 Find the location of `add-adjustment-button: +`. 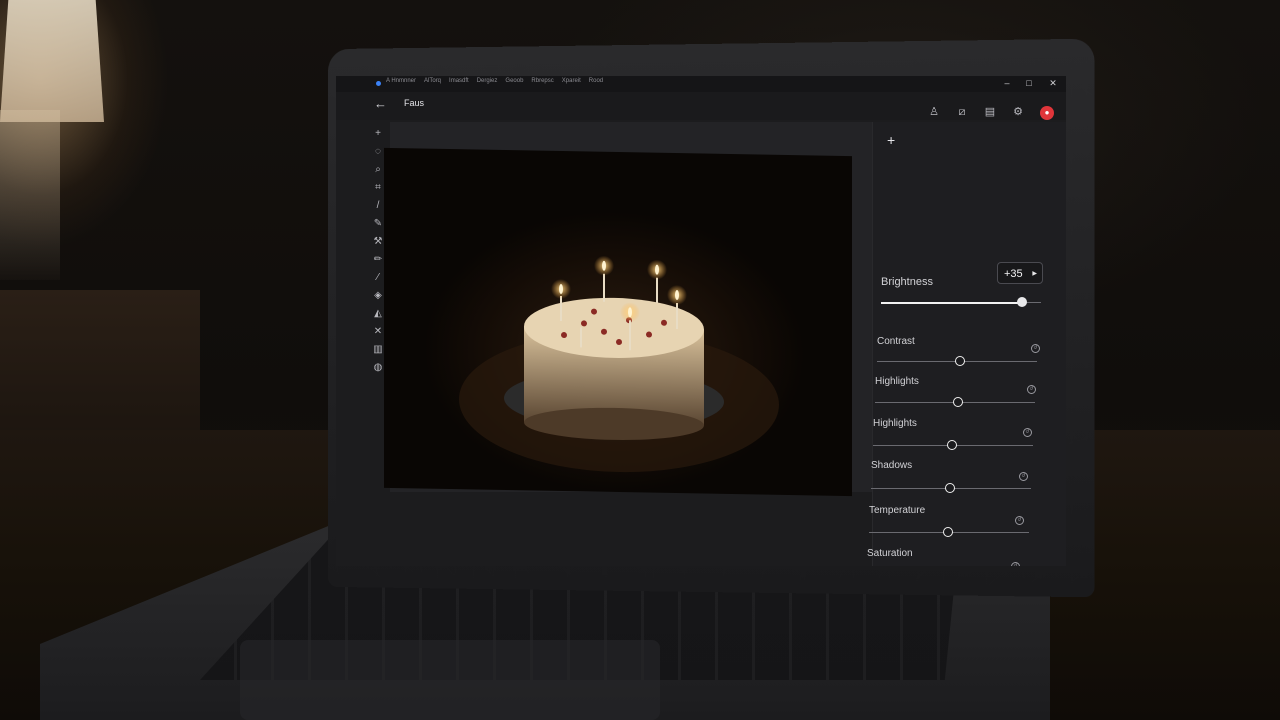

add-adjustment-button: + is located at coordinates (891, 140).